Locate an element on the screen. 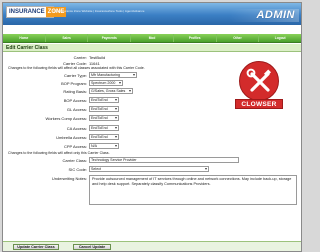 This screenshot has height=252, width=320. wc-access-select: EndToEnd is located at coordinates (104, 118).